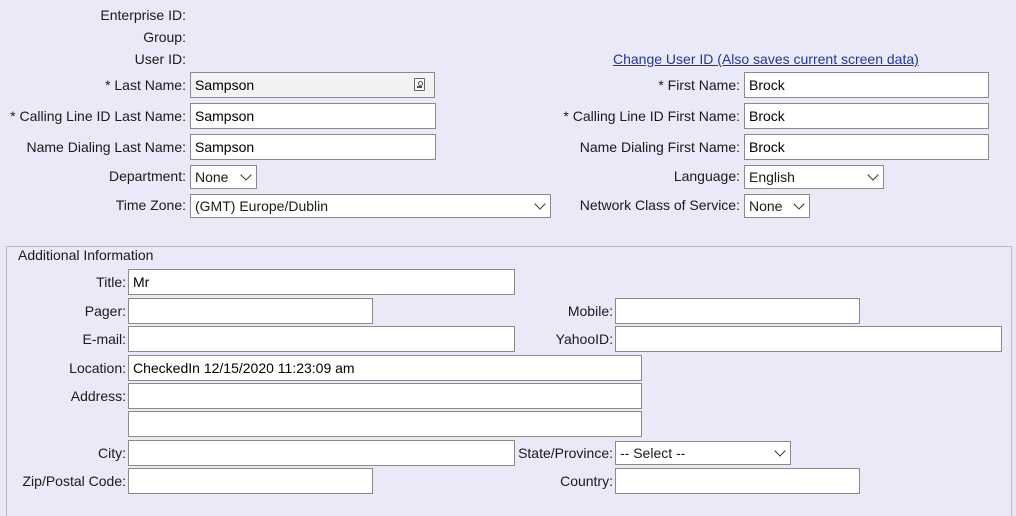  Describe the element at coordinates (565, 453) in the screenshot. I see `state-label: State/Province:` at that location.